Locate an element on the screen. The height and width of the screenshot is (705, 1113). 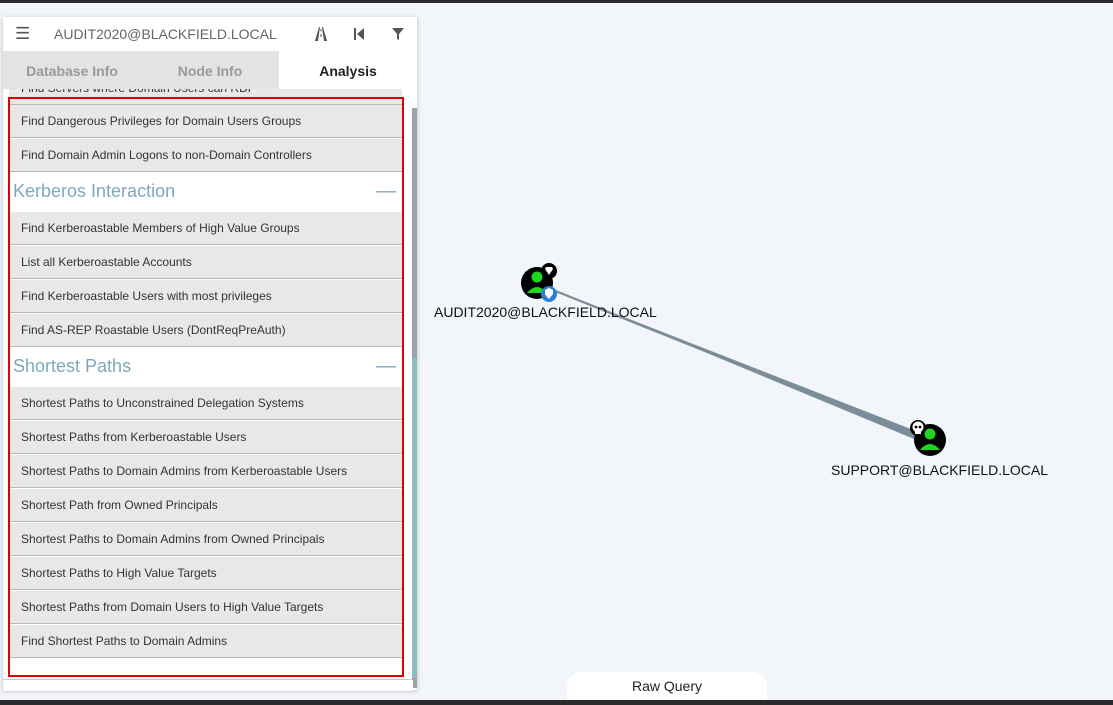
section-shortest-paths: Shortest Paths — is located at coordinates (205, 367).